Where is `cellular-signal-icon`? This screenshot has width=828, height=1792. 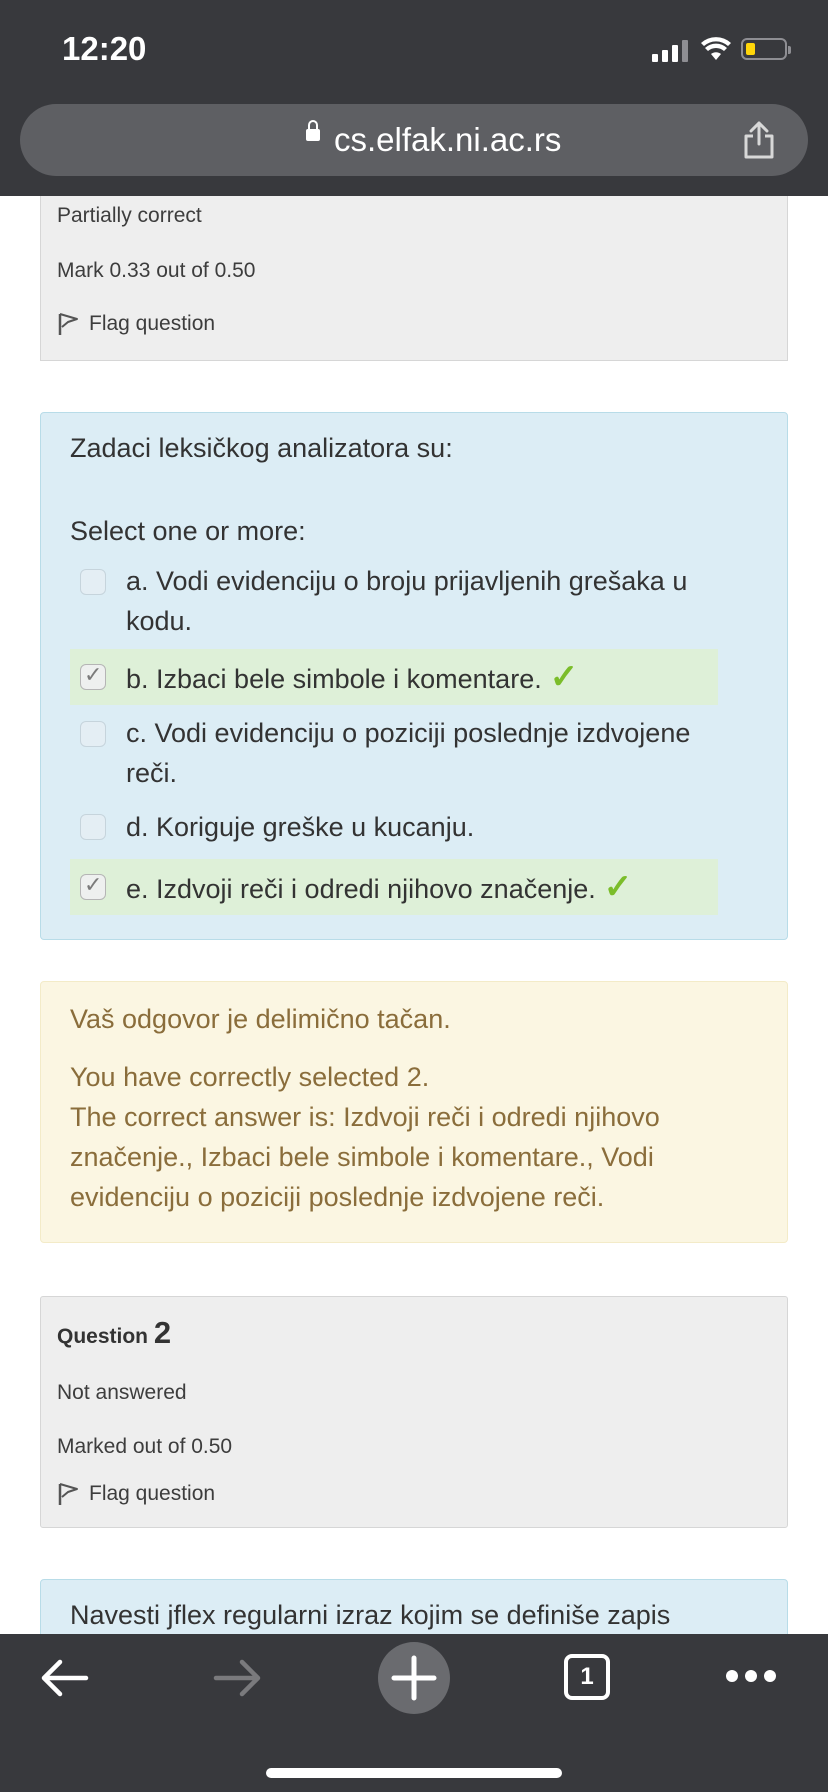 cellular-signal-icon is located at coordinates (670, 50).